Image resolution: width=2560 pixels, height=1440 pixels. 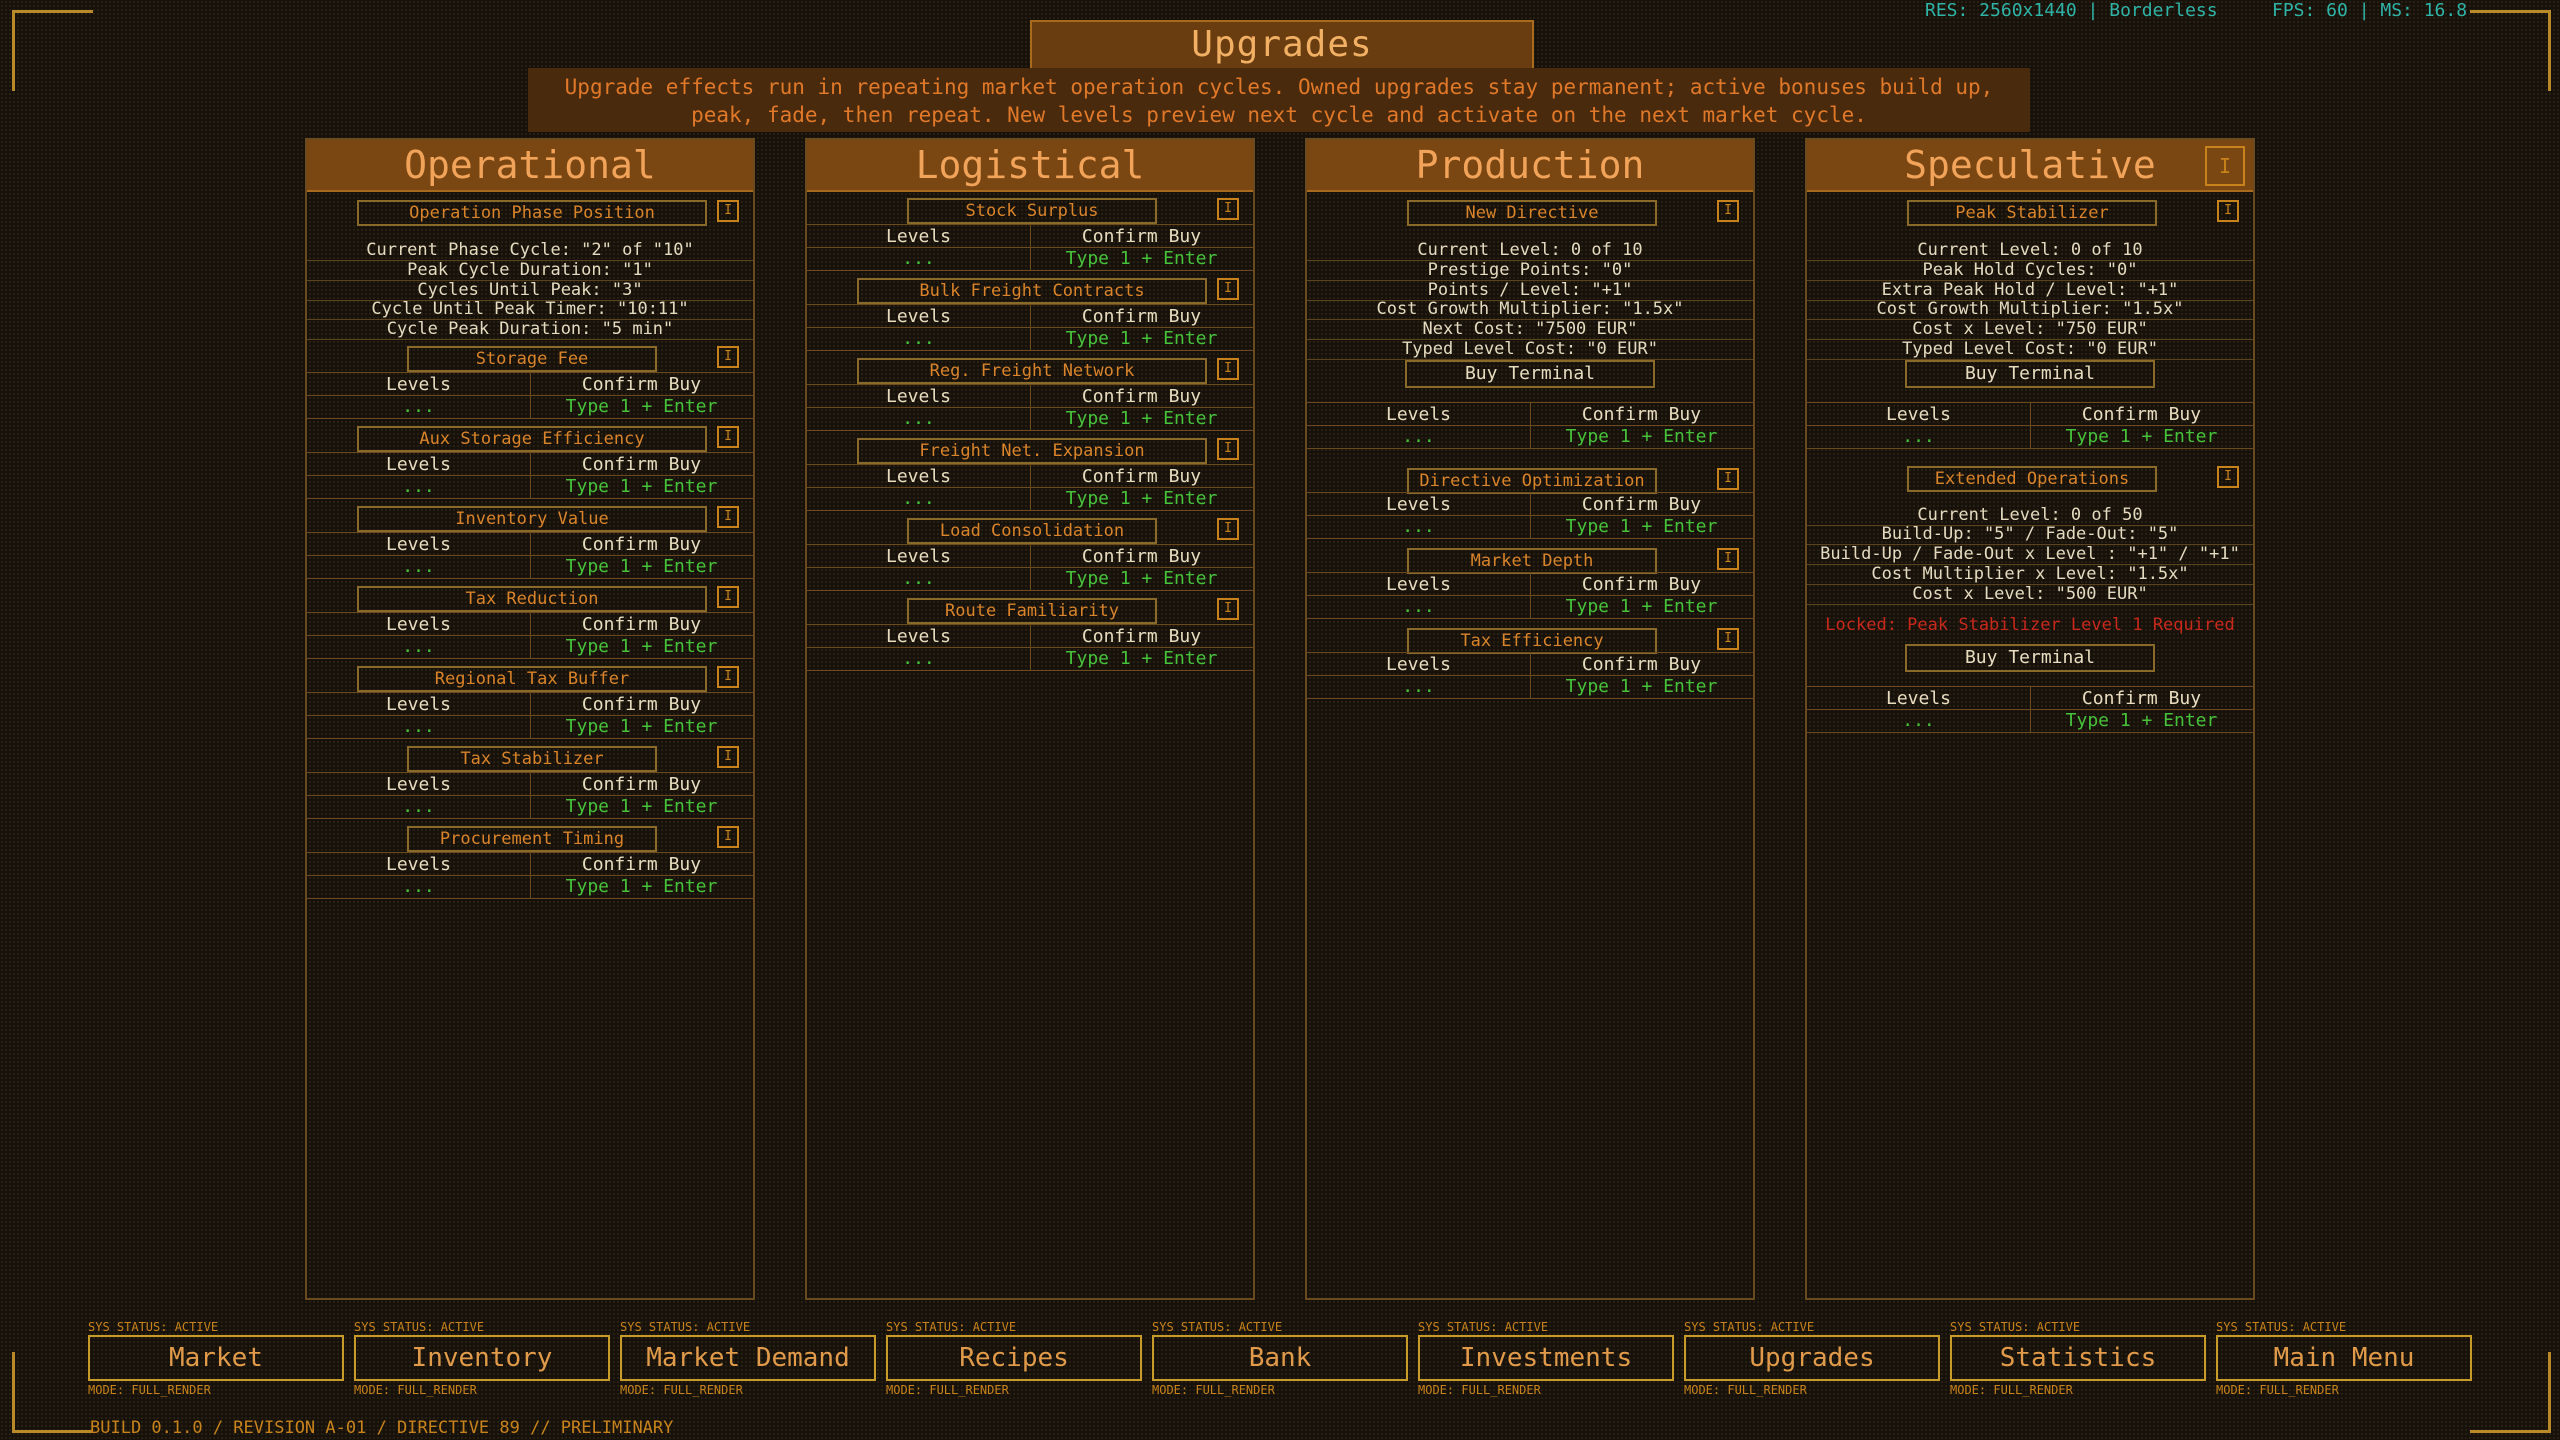 What do you see at coordinates (748, 1358) in the screenshot?
I see `nav-market-demand-button: Market Demand` at bounding box center [748, 1358].